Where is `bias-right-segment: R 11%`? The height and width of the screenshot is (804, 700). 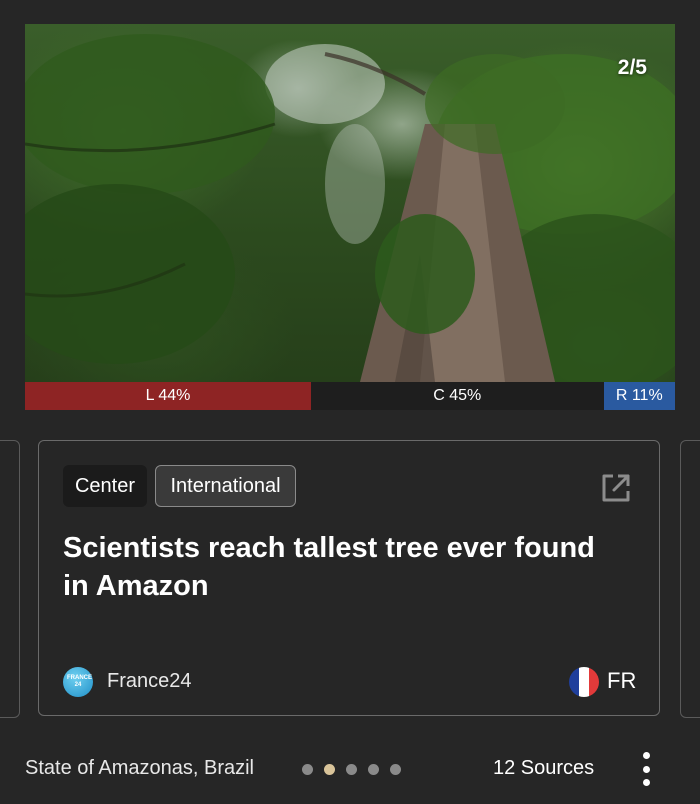 bias-right-segment: R 11% is located at coordinates (639, 396).